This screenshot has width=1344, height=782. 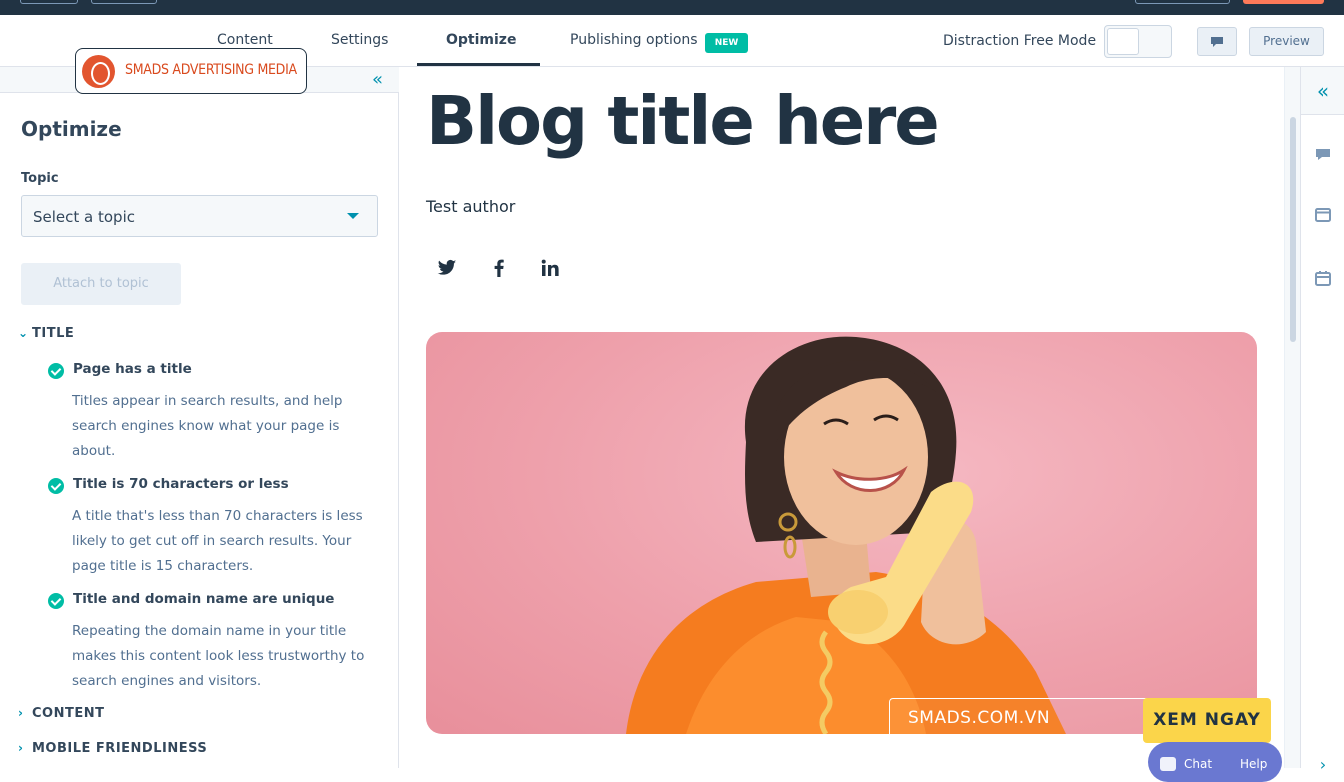 What do you see at coordinates (40, 178) in the screenshot?
I see `topic-label: Topic` at bounding box center [40, 178].